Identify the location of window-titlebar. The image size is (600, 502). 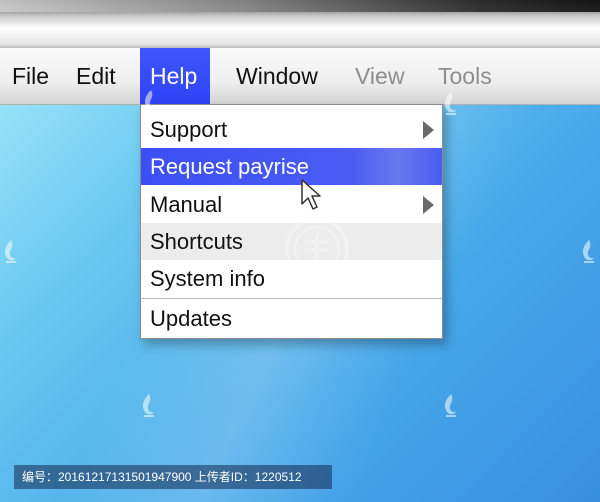
(300, 24).